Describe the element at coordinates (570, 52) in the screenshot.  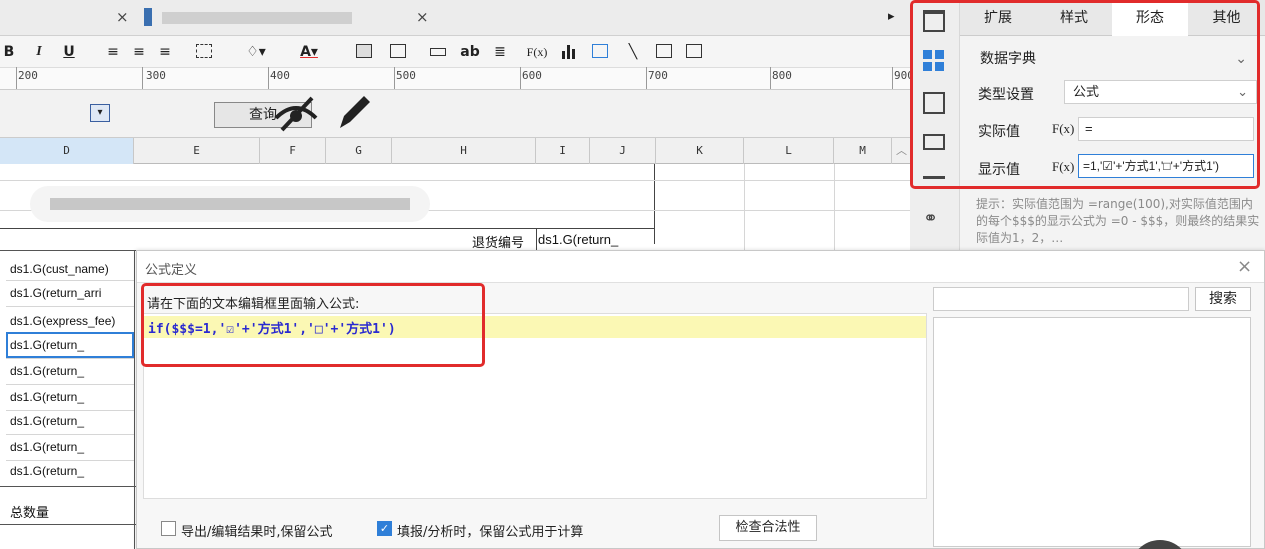
I see `chart-icon` at that location.